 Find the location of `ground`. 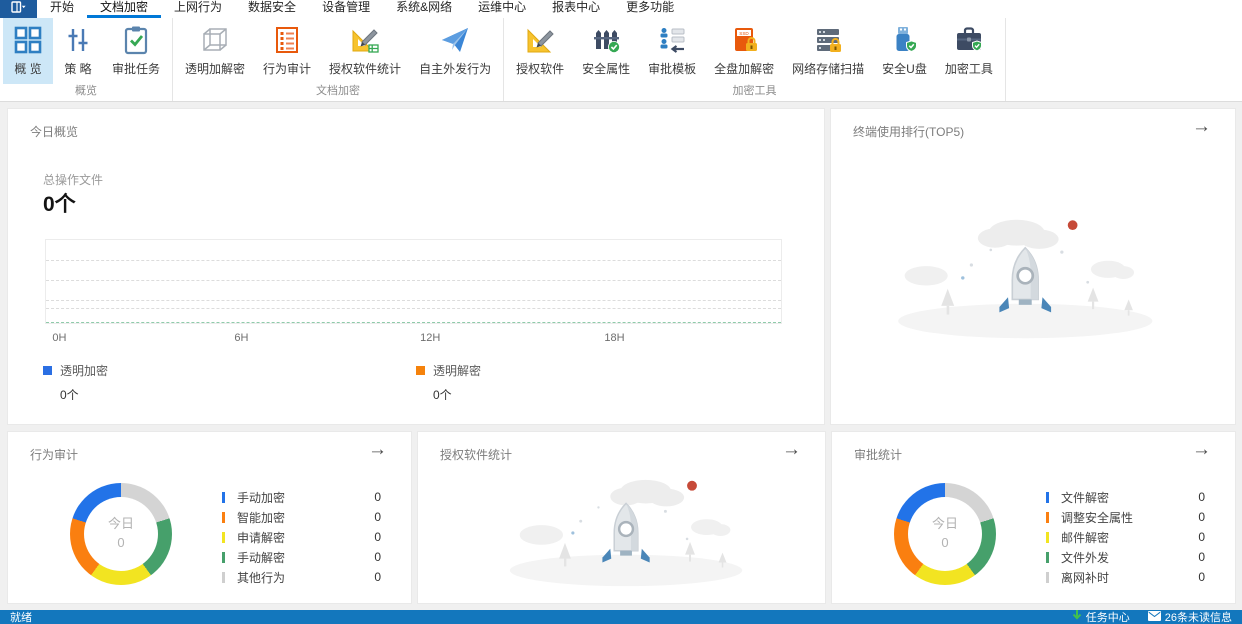

ground is located at coordinates (1025, 321).